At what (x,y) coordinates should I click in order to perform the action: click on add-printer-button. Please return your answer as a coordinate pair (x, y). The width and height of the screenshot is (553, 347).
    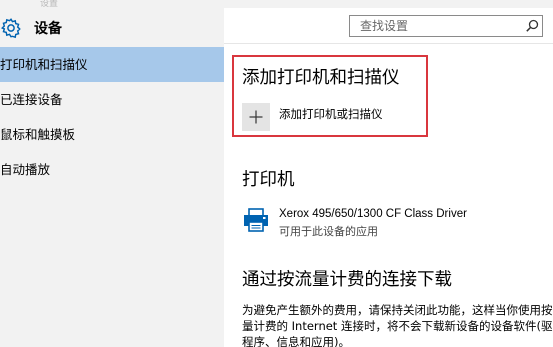
    Looking at the image, I should click on (256, 117).